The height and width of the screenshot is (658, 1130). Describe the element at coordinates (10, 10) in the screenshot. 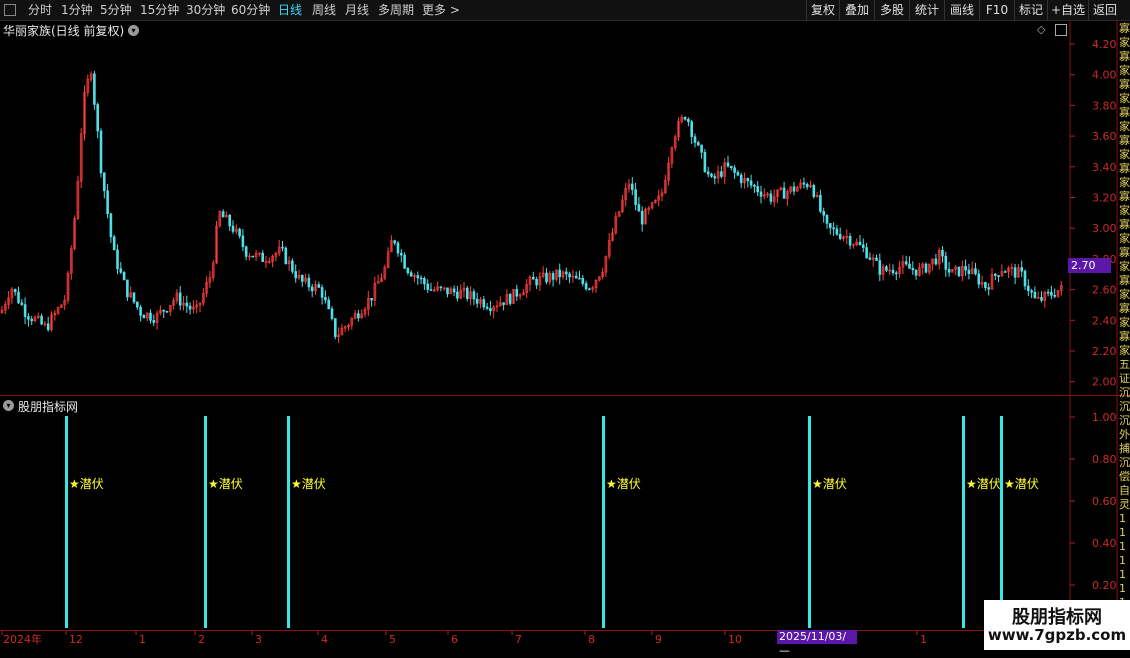

I see `menu-icon` at that location.